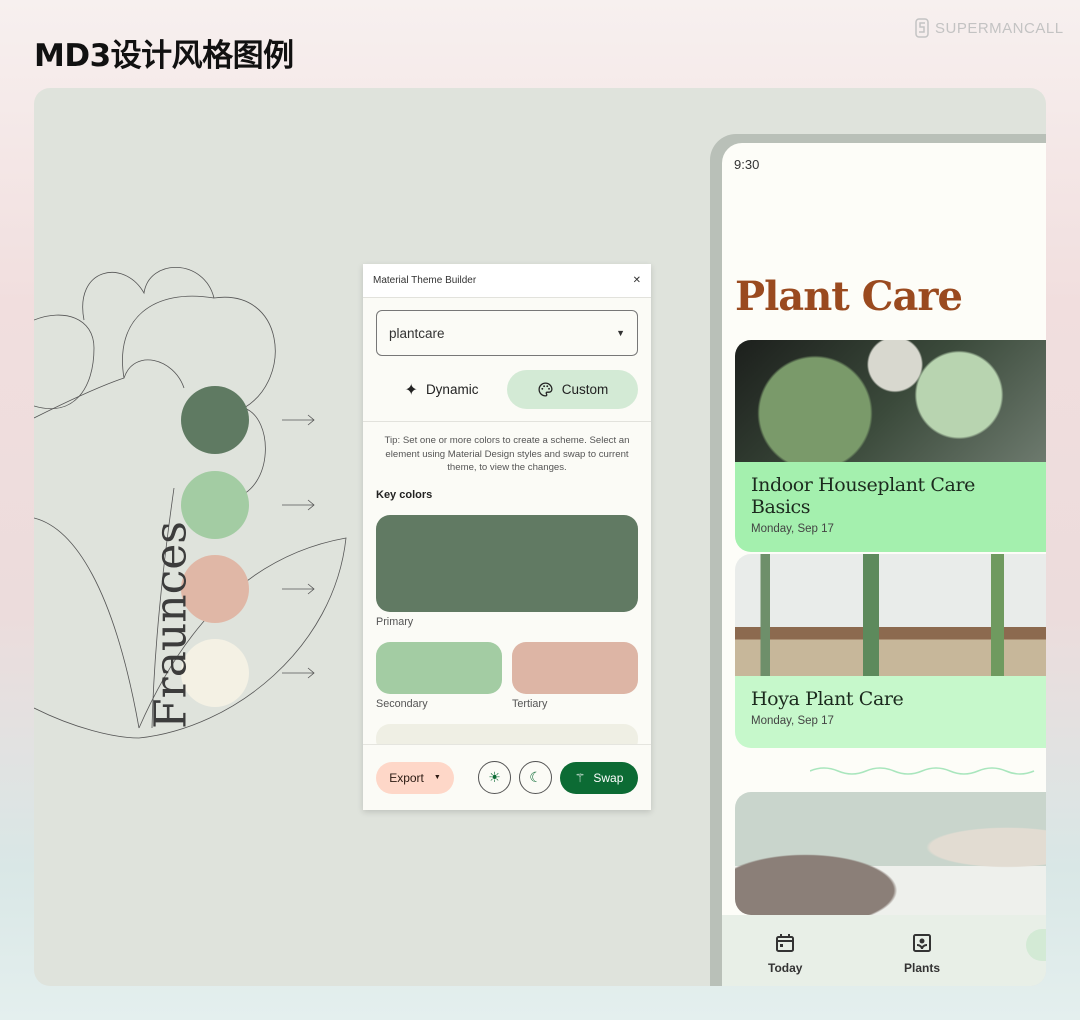  What do you see at coordinates (530, 703) in the screenshot?
I see `swatch-label: Tertiary` at bounding box center [530, 703].